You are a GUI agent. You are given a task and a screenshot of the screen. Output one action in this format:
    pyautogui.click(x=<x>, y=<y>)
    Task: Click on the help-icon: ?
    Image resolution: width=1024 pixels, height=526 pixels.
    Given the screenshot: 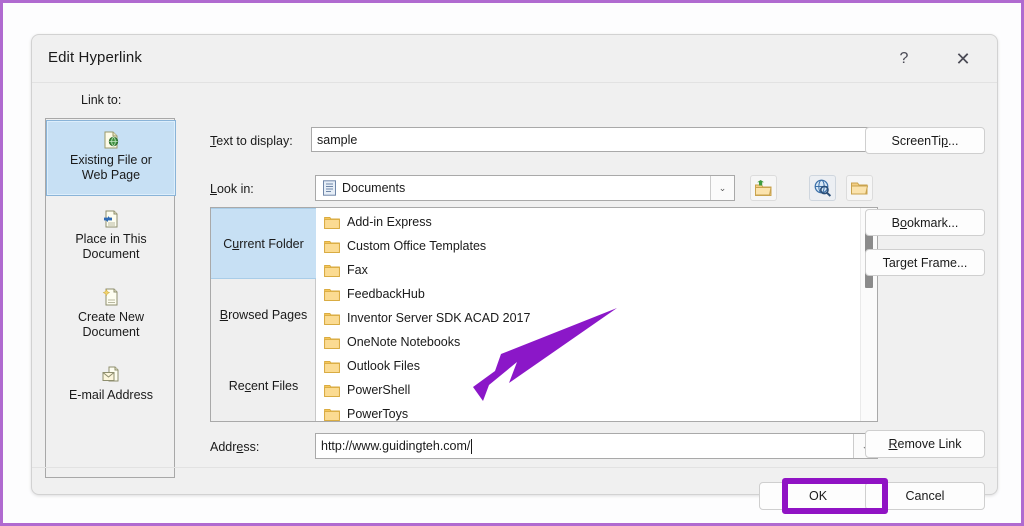 What is the action you would take?
    pyautogui.click(x=904, y=59)
    